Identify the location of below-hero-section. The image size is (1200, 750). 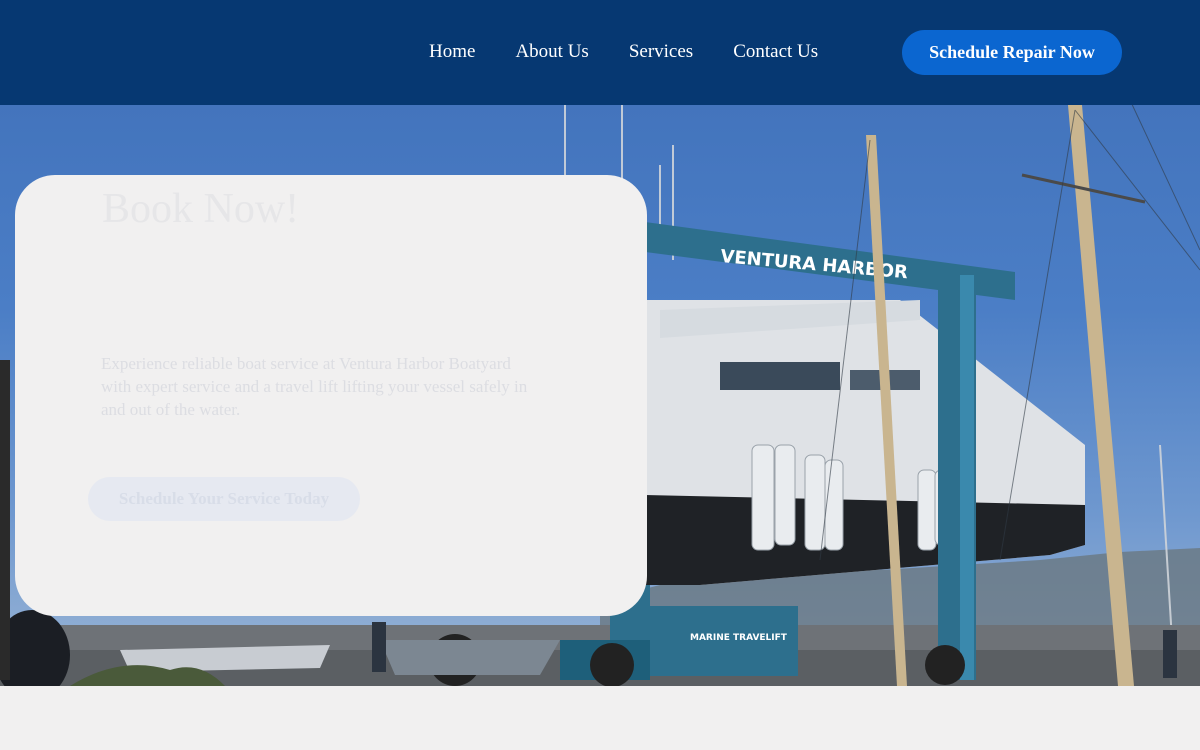
(600, 718).